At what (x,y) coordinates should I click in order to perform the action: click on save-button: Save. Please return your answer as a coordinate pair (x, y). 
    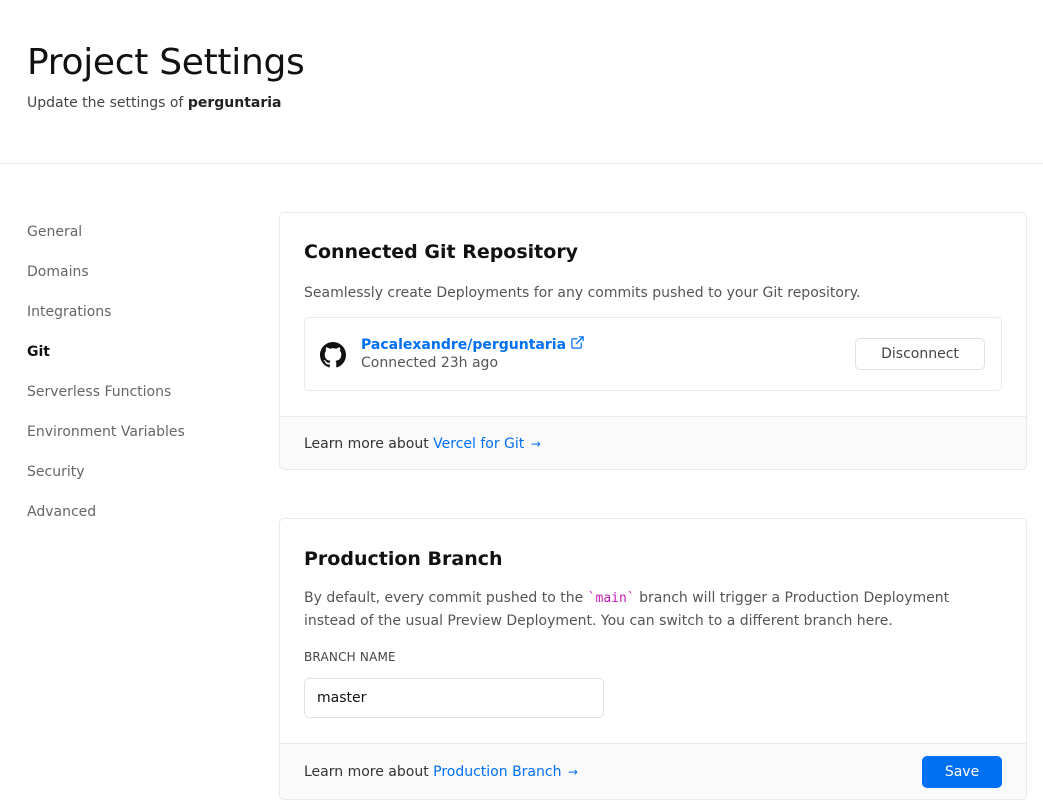
    Looking at the image, I should click on (962, 772).